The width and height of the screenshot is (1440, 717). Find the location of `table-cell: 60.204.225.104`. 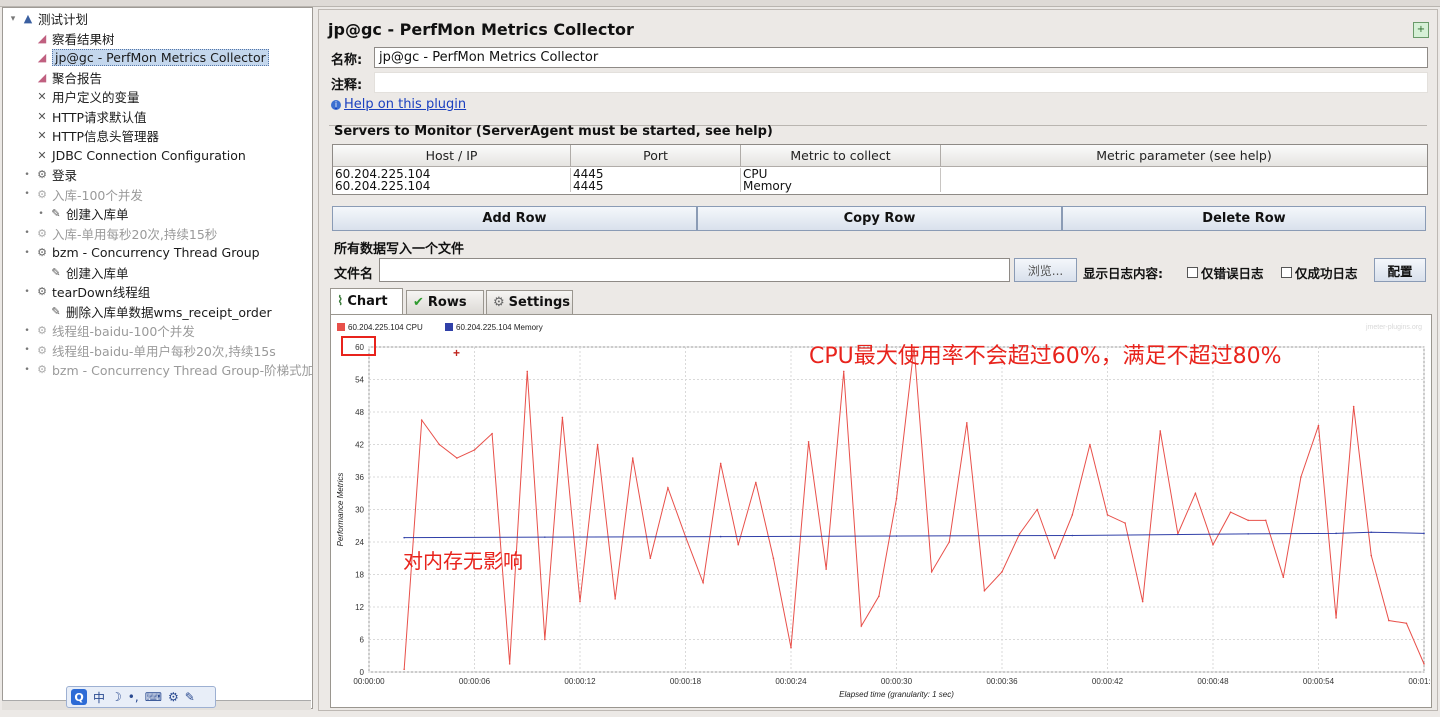

table-cell: 60.204.225.104 is located at coordinates (452, 186).